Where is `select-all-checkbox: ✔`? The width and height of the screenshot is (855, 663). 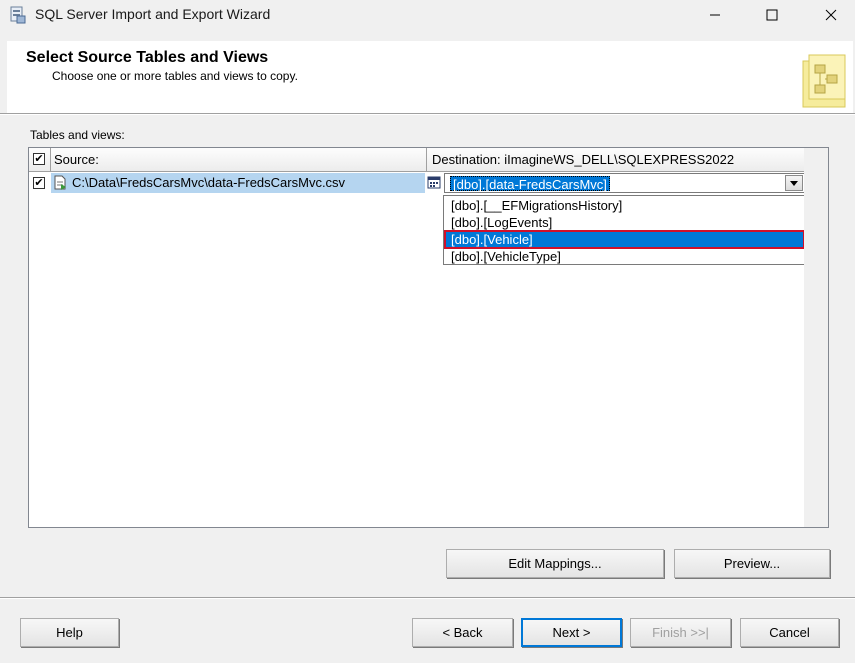
select-all-checkbox: ✔ is located at coordinates (39, 159).